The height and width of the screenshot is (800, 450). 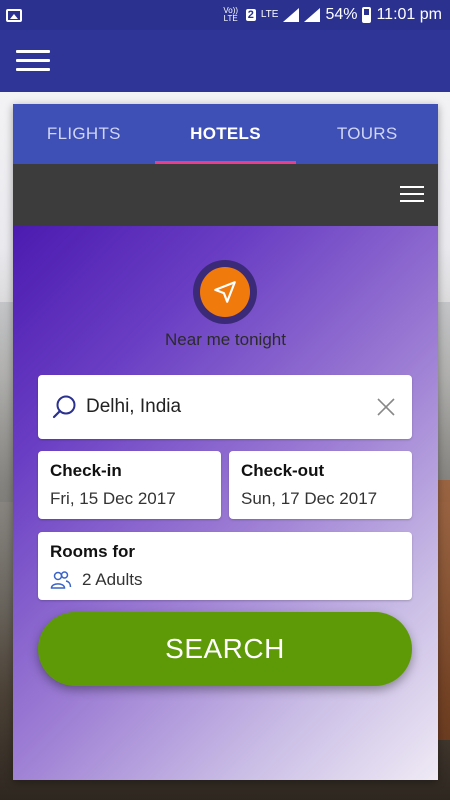 What do you see at coordinates (367, 15) in the screenshot?
I see `battery-icon` at bounding box center [367, 15].